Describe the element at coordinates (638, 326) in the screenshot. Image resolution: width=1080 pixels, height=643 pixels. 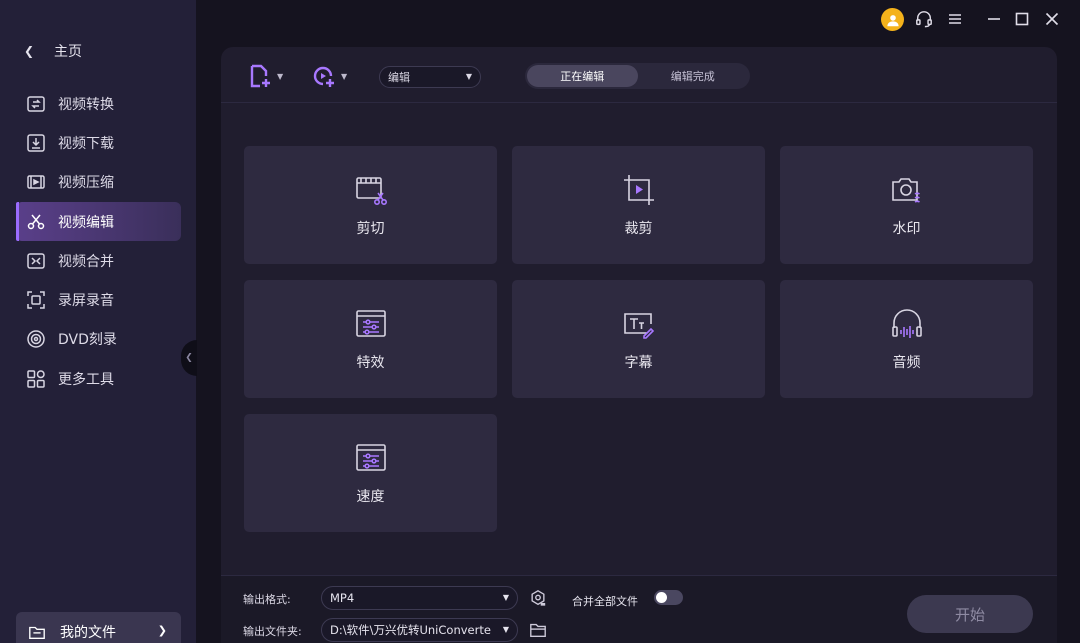
I see `subtitle-icon` at that location.